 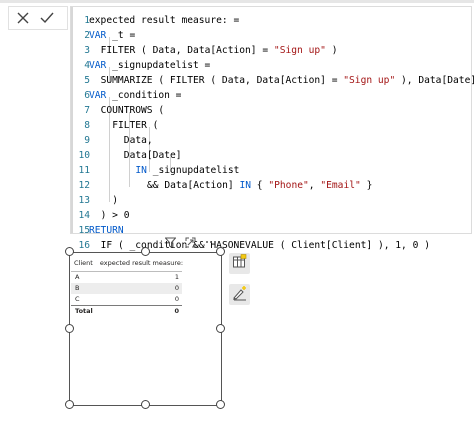 What do you see at coordinates (84, 170) in the screenshot?
I see `line-number: 11` at bounding box center [84, 170].